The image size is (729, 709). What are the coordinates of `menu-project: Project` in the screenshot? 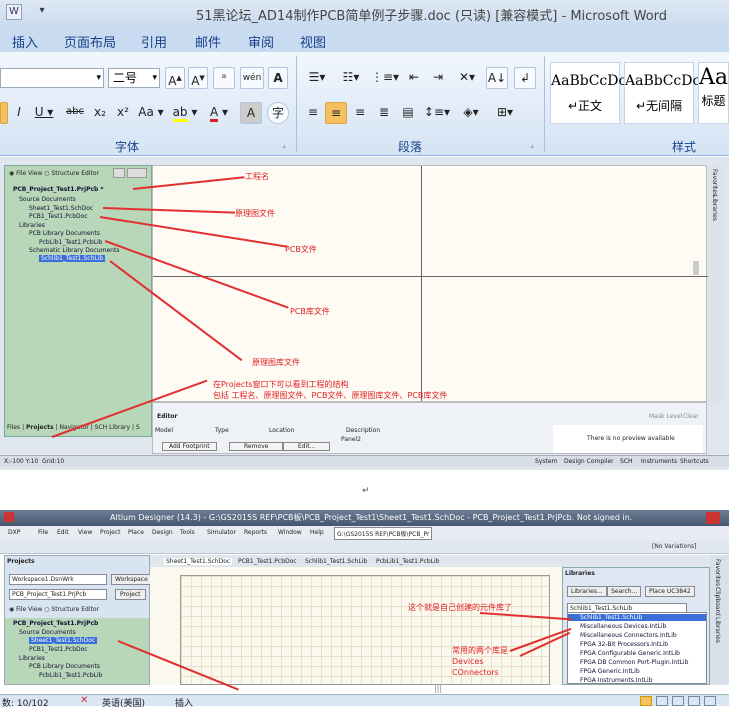 It's located at (110, 532).